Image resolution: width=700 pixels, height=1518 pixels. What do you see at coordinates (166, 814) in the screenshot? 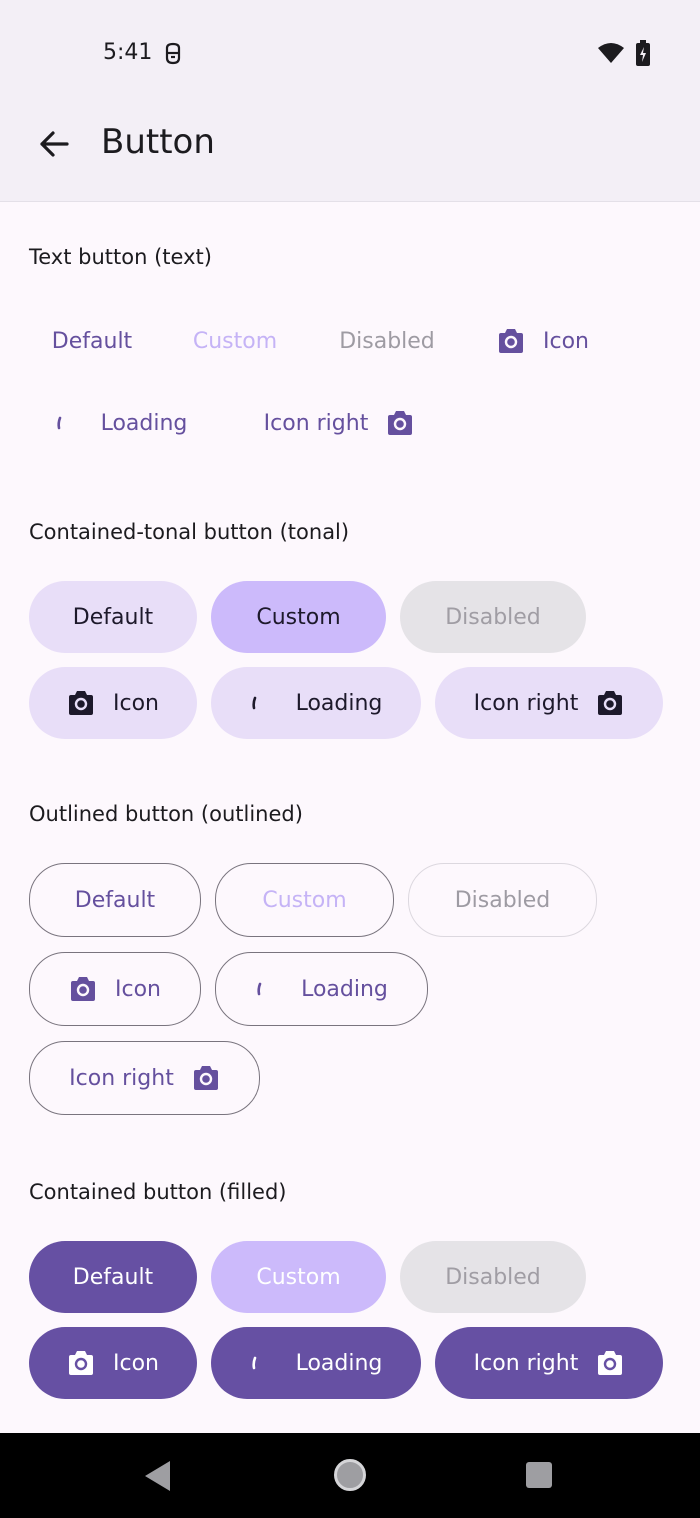
I see `section-title-outlined: Outlined button (outlined)` at bounding box center [166, 814].